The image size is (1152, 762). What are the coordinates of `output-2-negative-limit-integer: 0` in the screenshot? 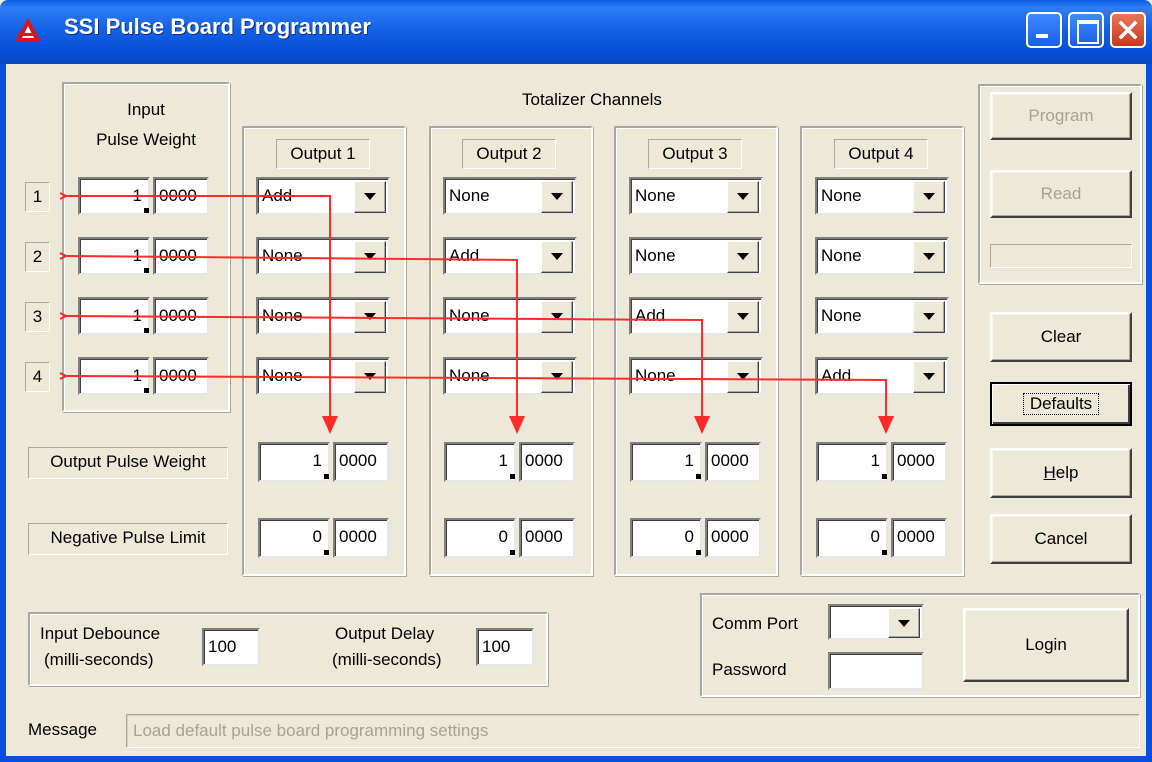 It's located at (480, 538).